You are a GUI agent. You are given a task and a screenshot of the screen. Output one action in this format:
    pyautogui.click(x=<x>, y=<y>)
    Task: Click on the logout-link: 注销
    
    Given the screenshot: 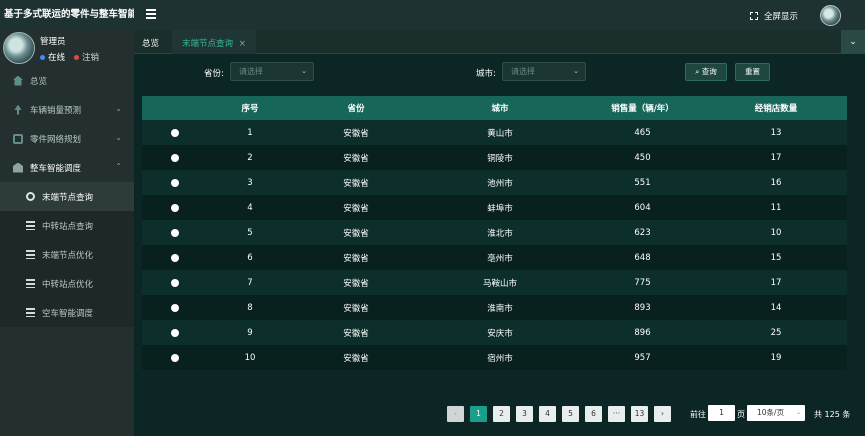 What is the action you would take?
    pyautogui.click(x=90, y=57)
    